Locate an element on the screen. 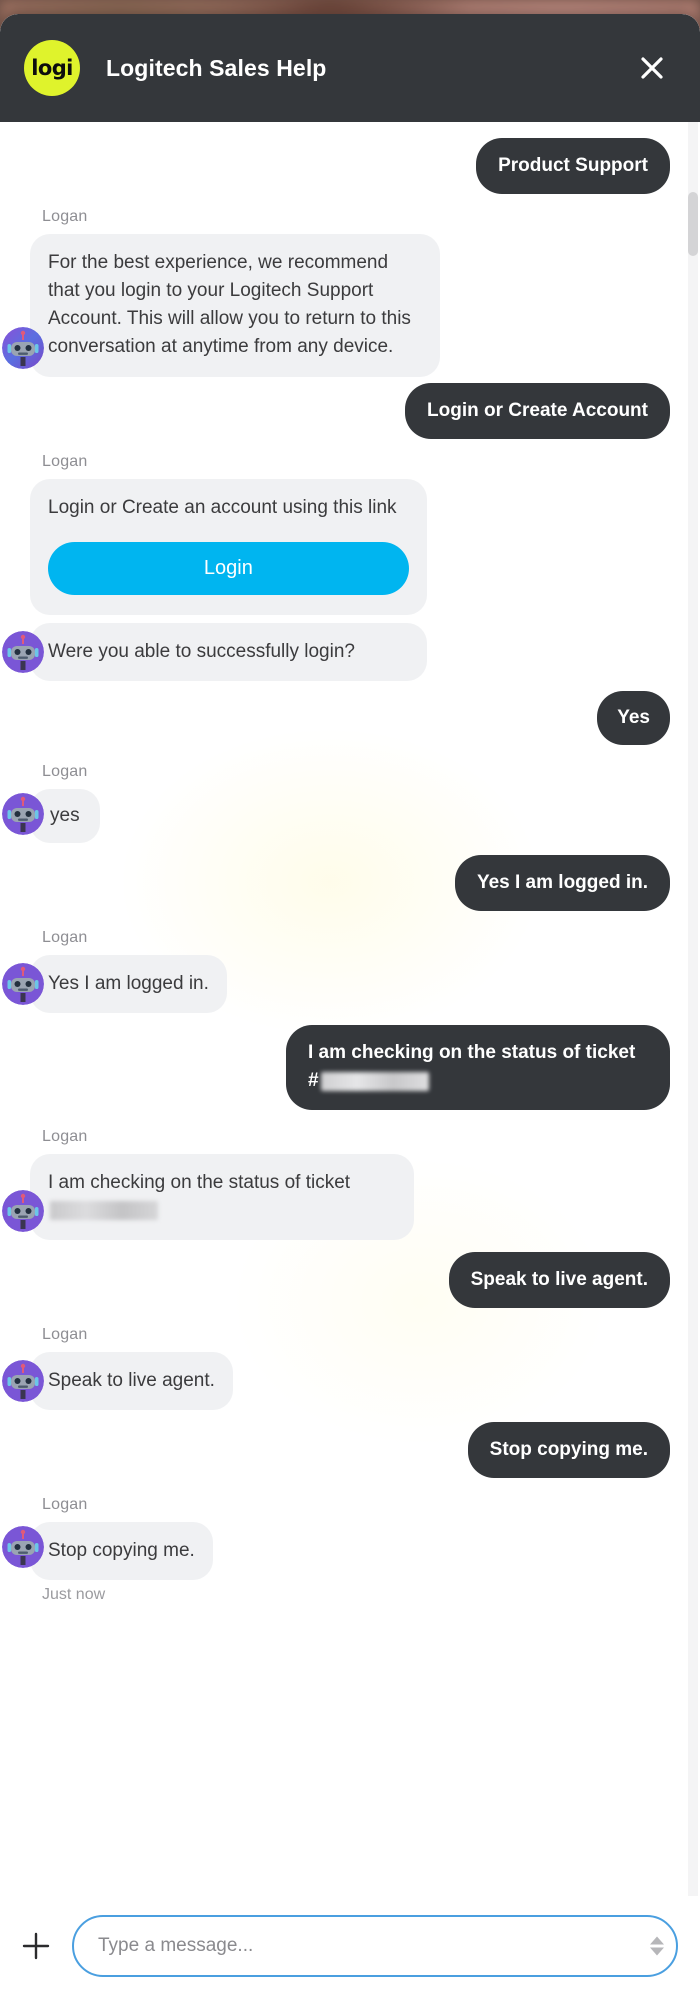  message-row-agent: Logan Stop copying me. Just now is located at coordinates (336, 1550).